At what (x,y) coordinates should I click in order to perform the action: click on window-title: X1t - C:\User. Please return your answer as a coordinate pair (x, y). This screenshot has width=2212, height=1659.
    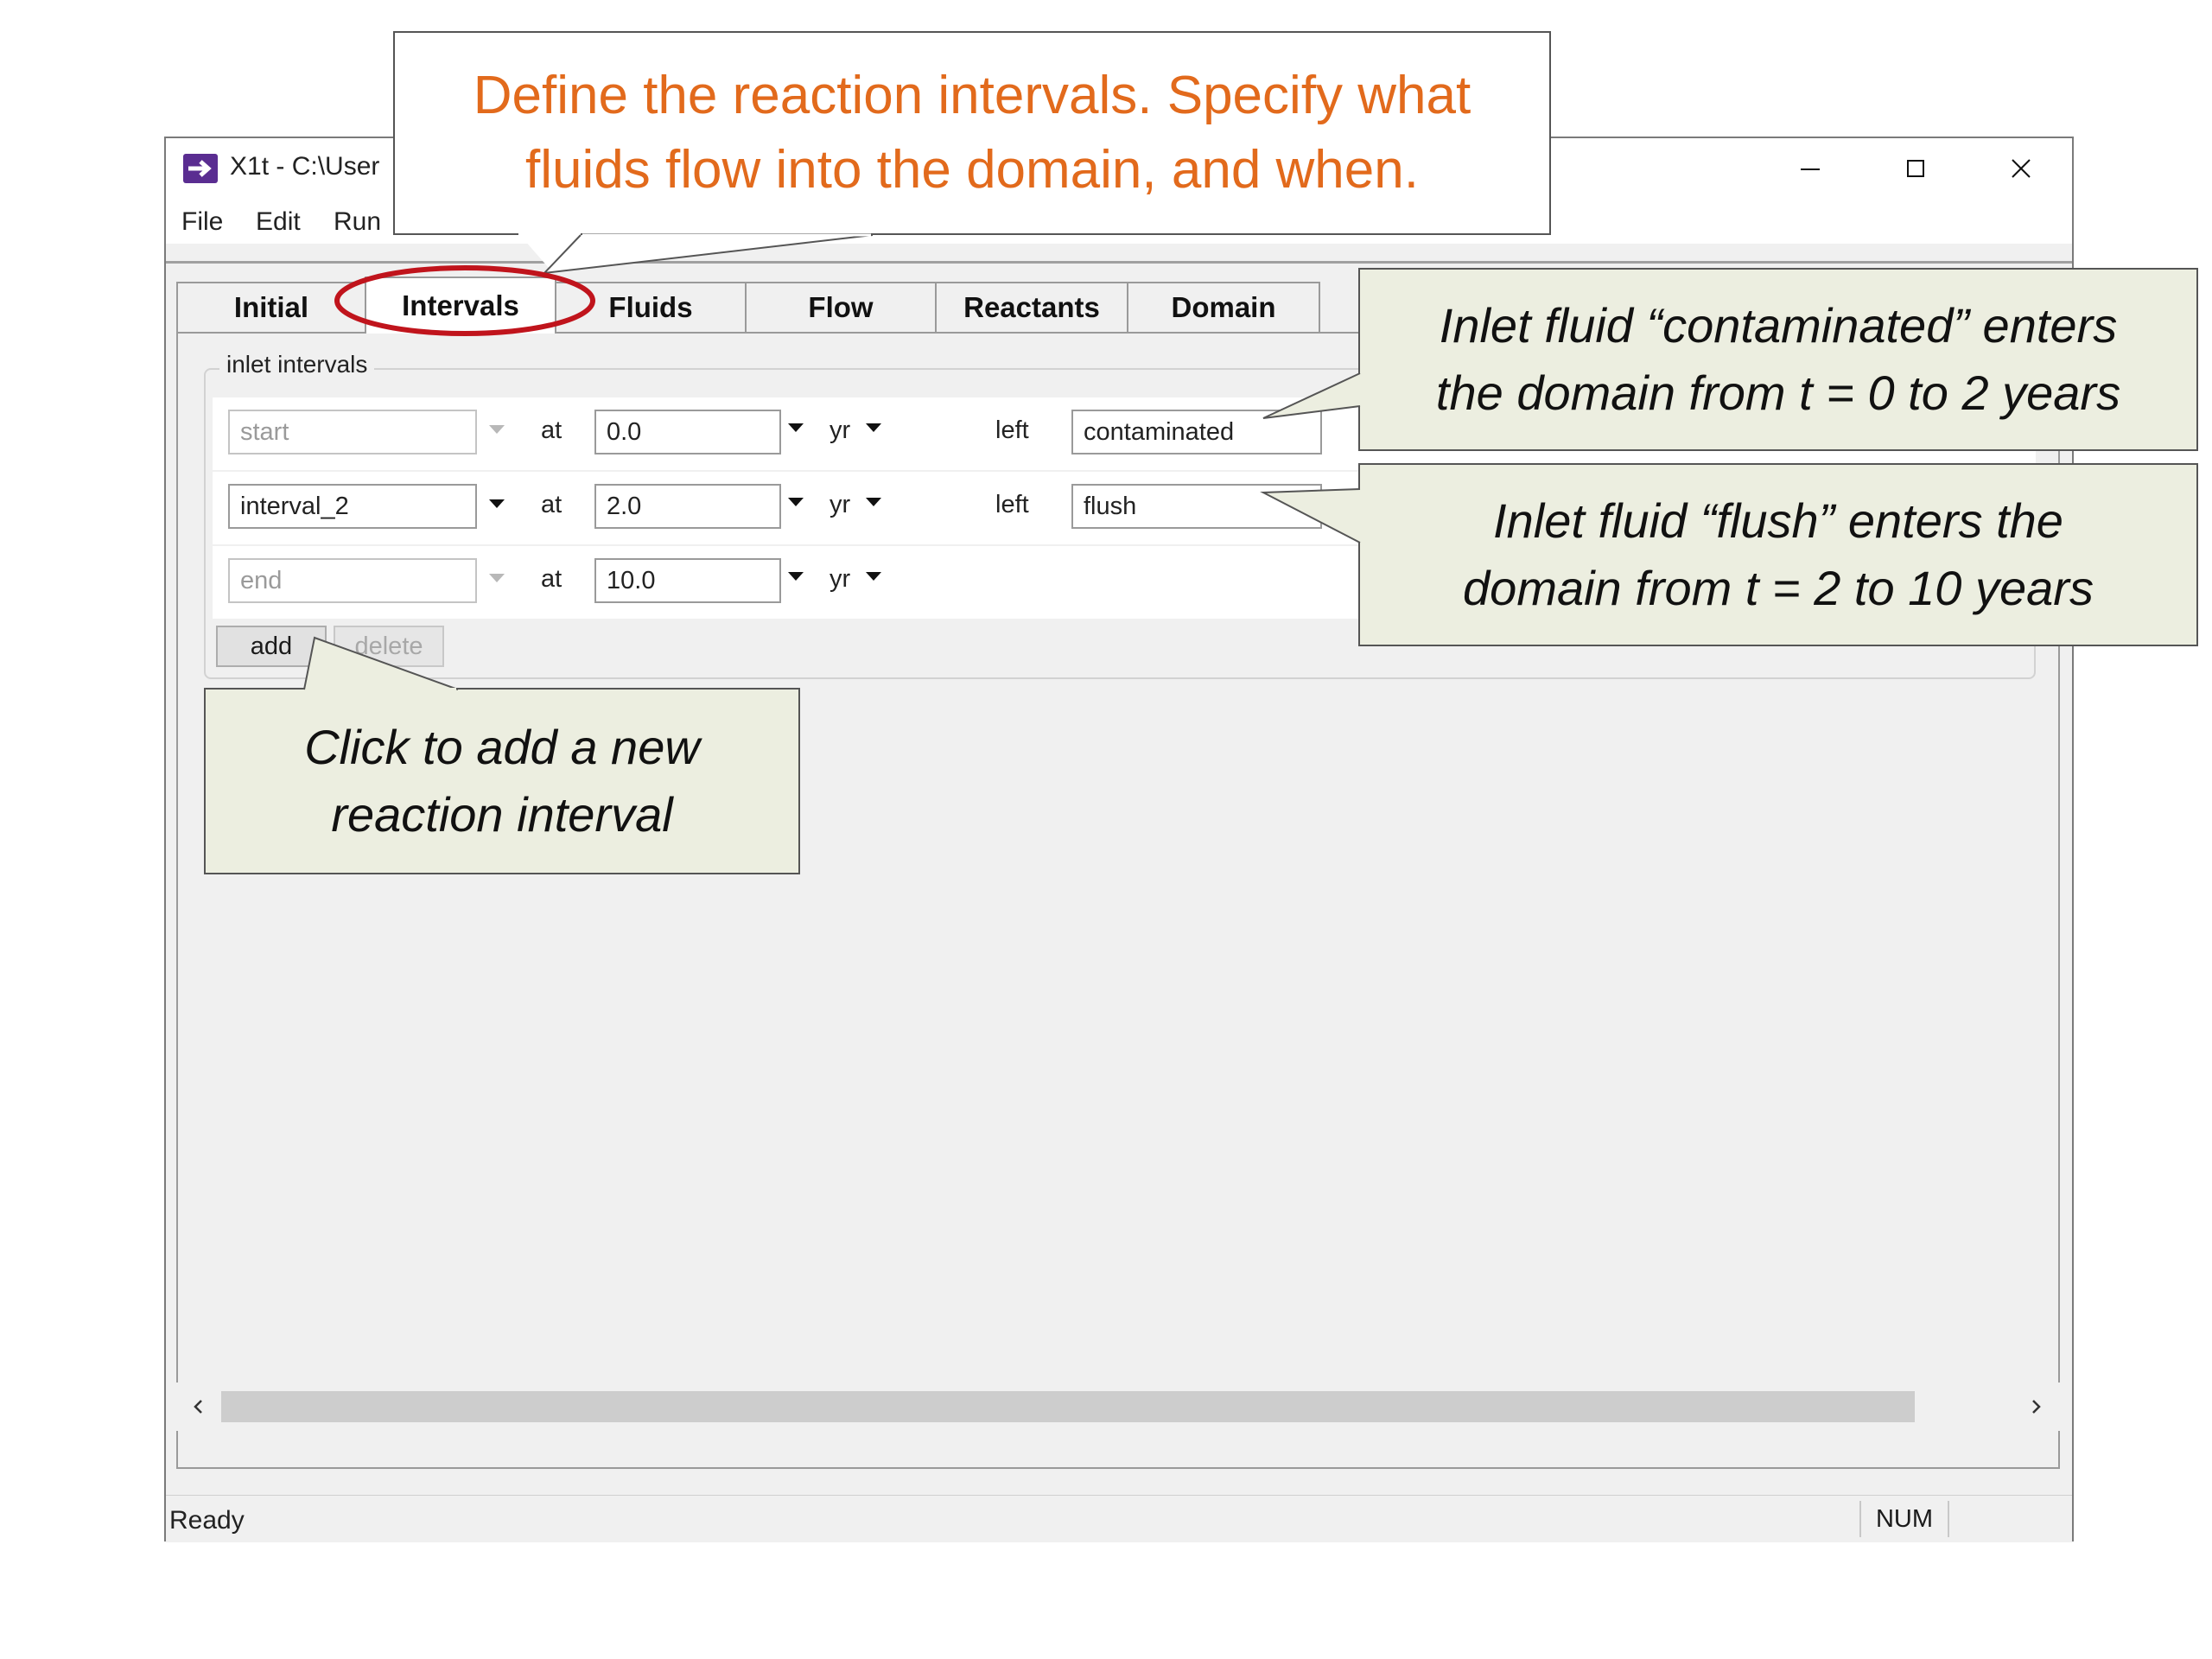
    Looking at the image, I should click on (305, 166).